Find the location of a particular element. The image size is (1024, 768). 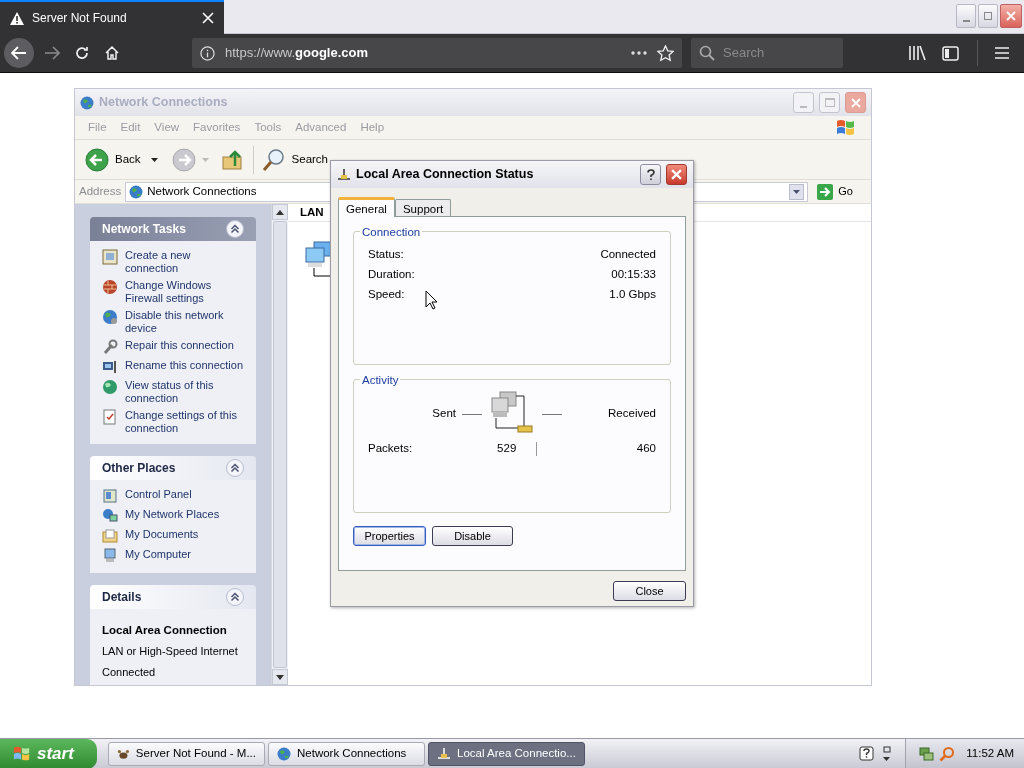

wizard-icon is located at coordinates (110, 257).